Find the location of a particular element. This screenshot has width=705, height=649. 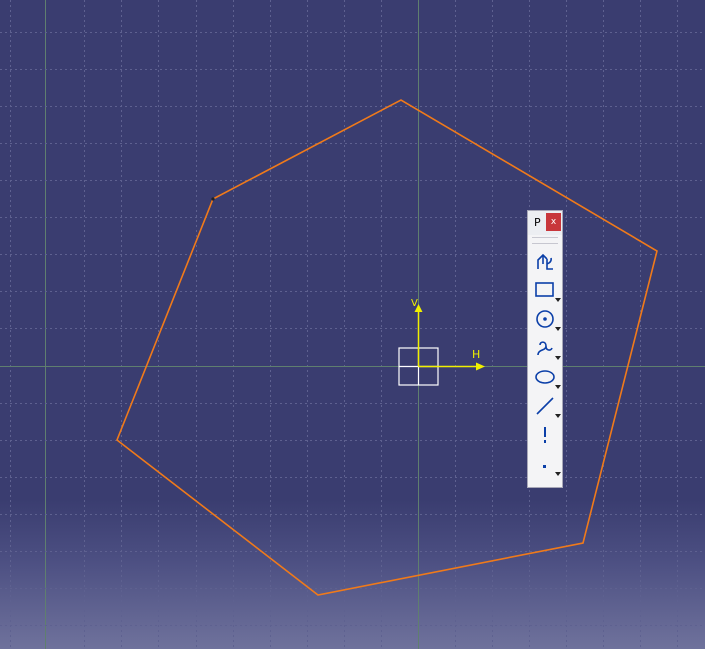

line-icon is located at coordinates (545, 406).